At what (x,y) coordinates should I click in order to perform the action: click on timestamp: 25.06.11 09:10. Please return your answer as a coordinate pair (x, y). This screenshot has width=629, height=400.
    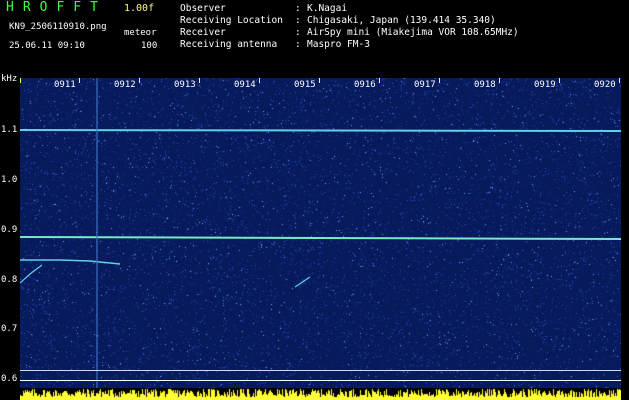
    Looking at the image, I should click on (47, 46).